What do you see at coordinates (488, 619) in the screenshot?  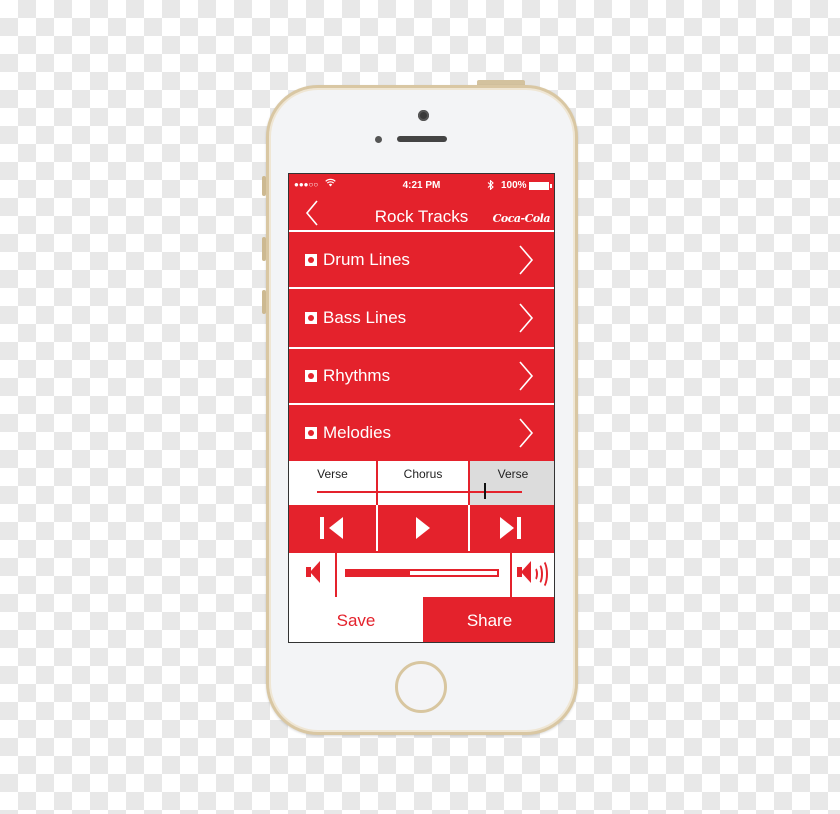 I see `share-button: Share` at bounding box center [488, 619].